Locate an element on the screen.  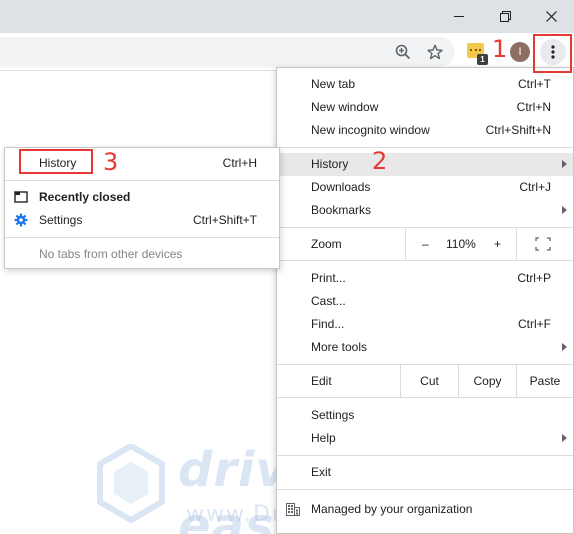
annotation-step-3: 3 is located at coordinates (111, 162).